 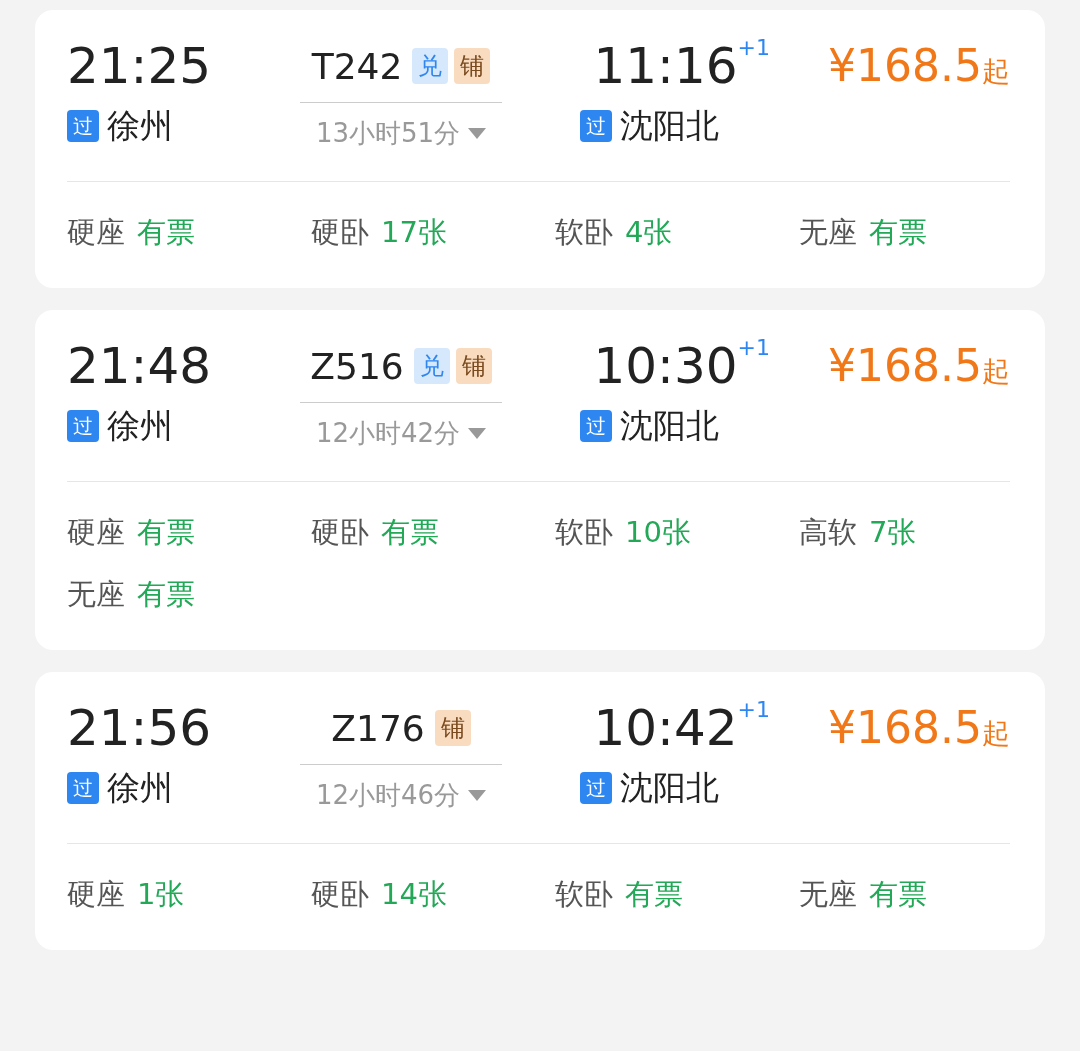 What do you see at coordinates (658, 532) in the screenshot?
I see `seat-availability: 10张` at bounding box center [658, 532].